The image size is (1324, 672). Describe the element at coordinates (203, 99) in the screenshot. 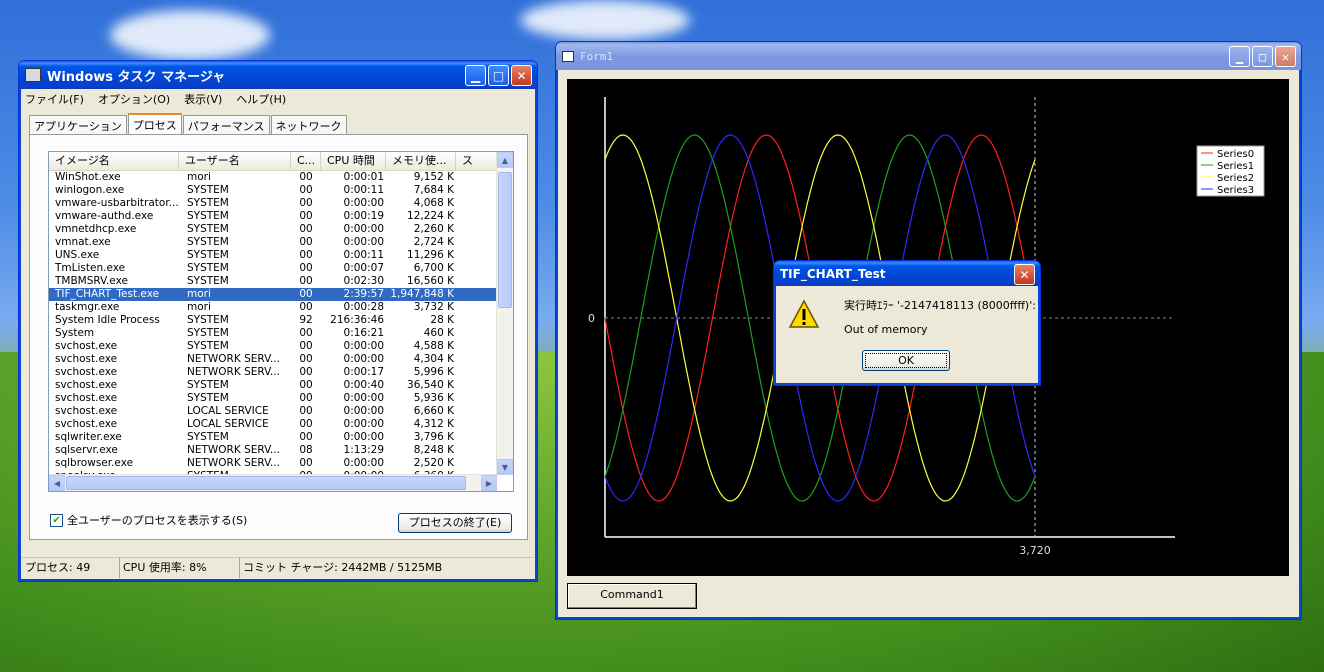

I see `menu-view: 表示(V)` at that location.